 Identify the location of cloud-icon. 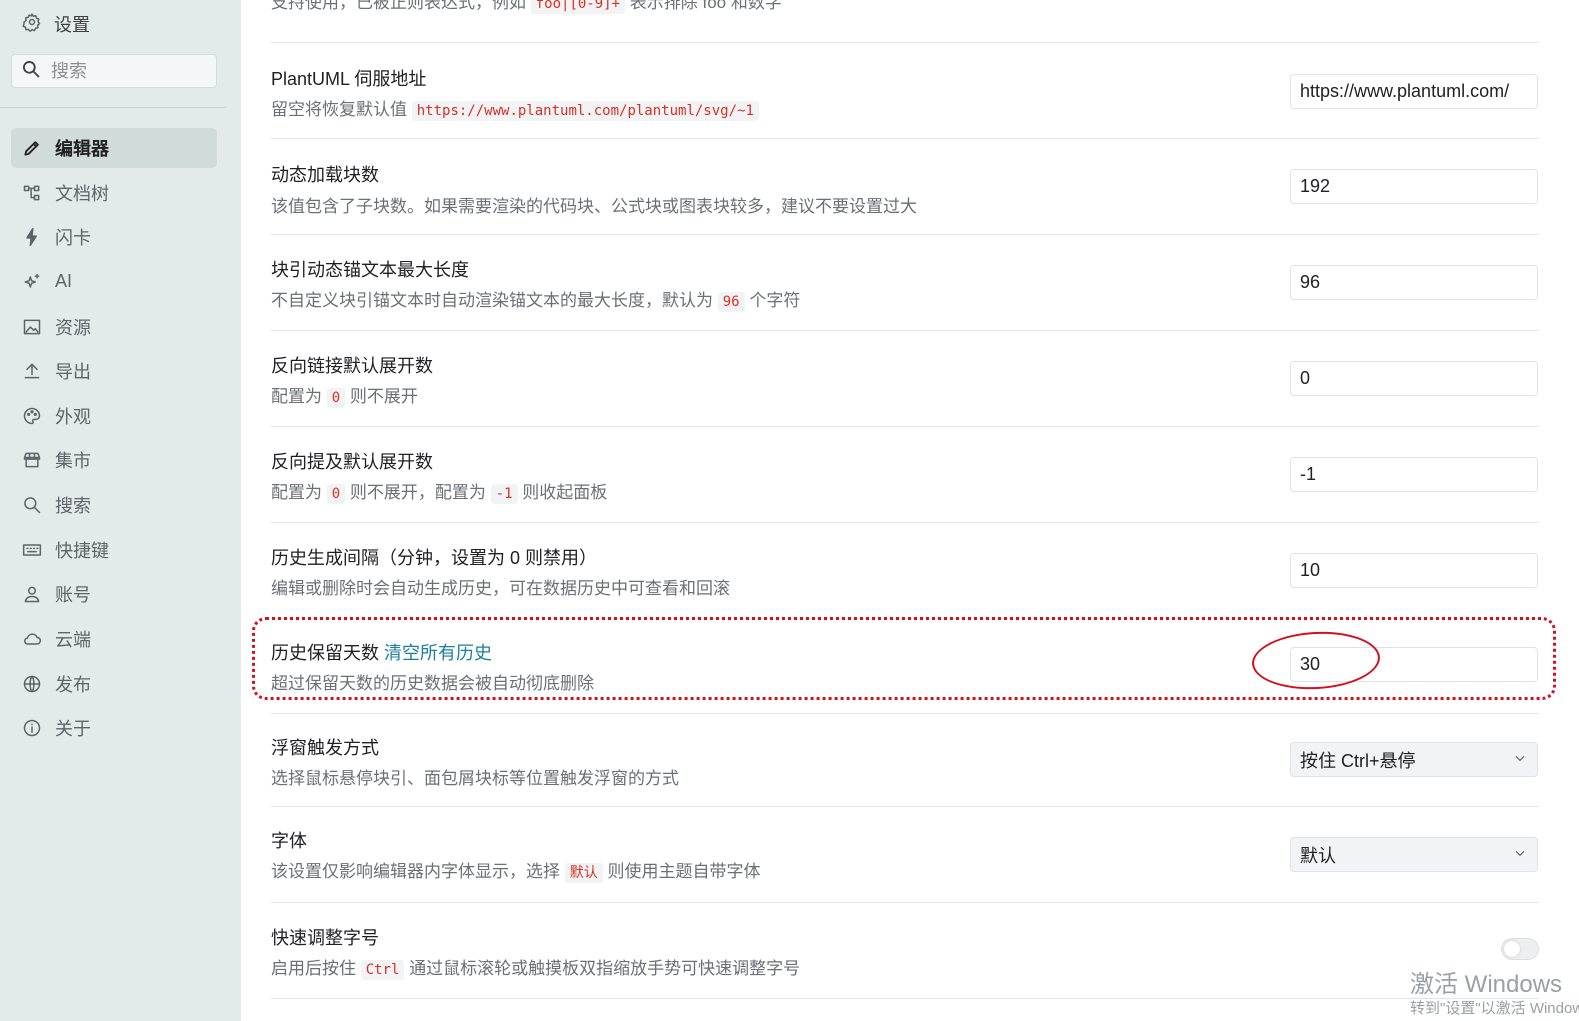
(32, 639).